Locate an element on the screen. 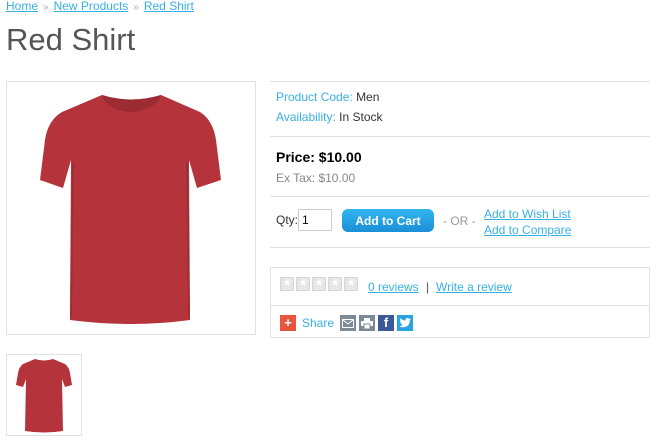 This screenshot has width=650, height=440. or-separator: - OR - is located at coordinates (459, 221).